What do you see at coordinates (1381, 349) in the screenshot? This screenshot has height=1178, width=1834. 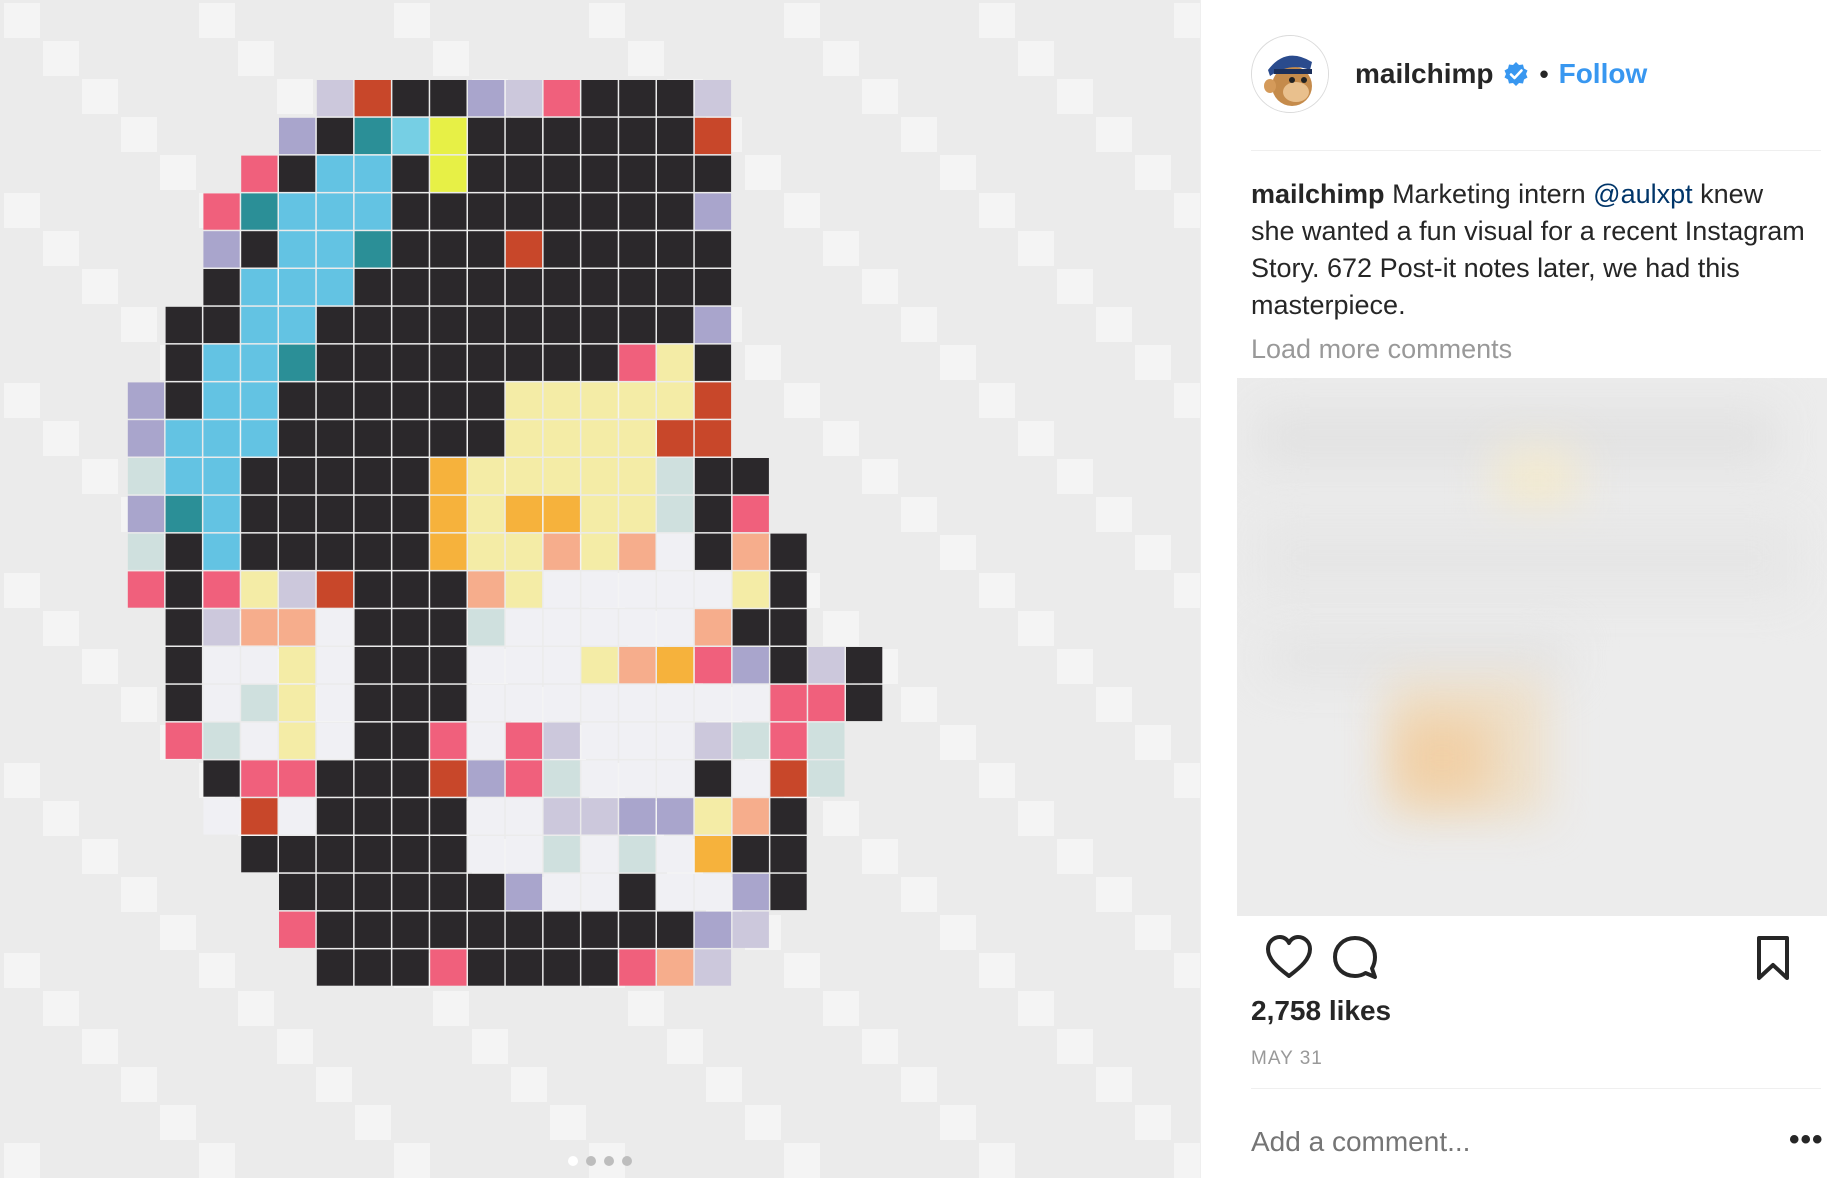 I see `load-more-comments-button: Load more comments` at bounding box center [1381, 349].